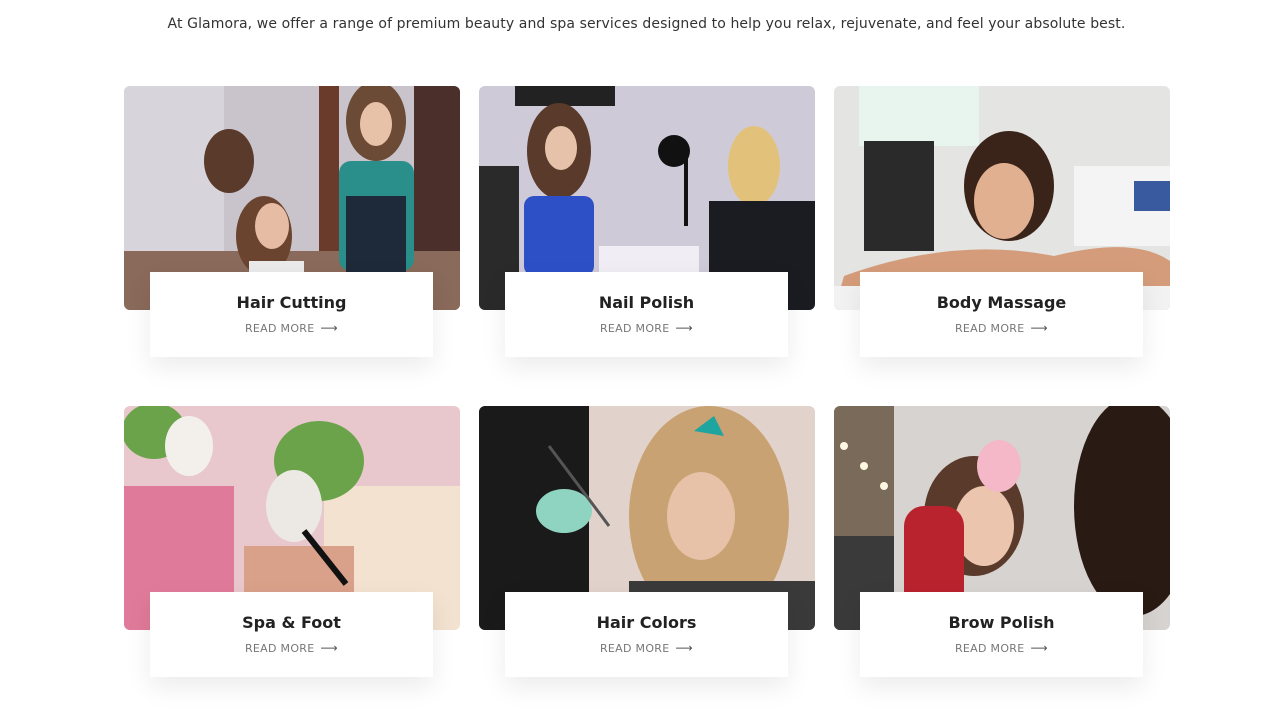 The height and width of the screenshot is (713, 1280). Describe the element at coordinates (646, 634) in the screenshot. I see `service-caption: Hair Colors READ MORE ⟶` at that location.